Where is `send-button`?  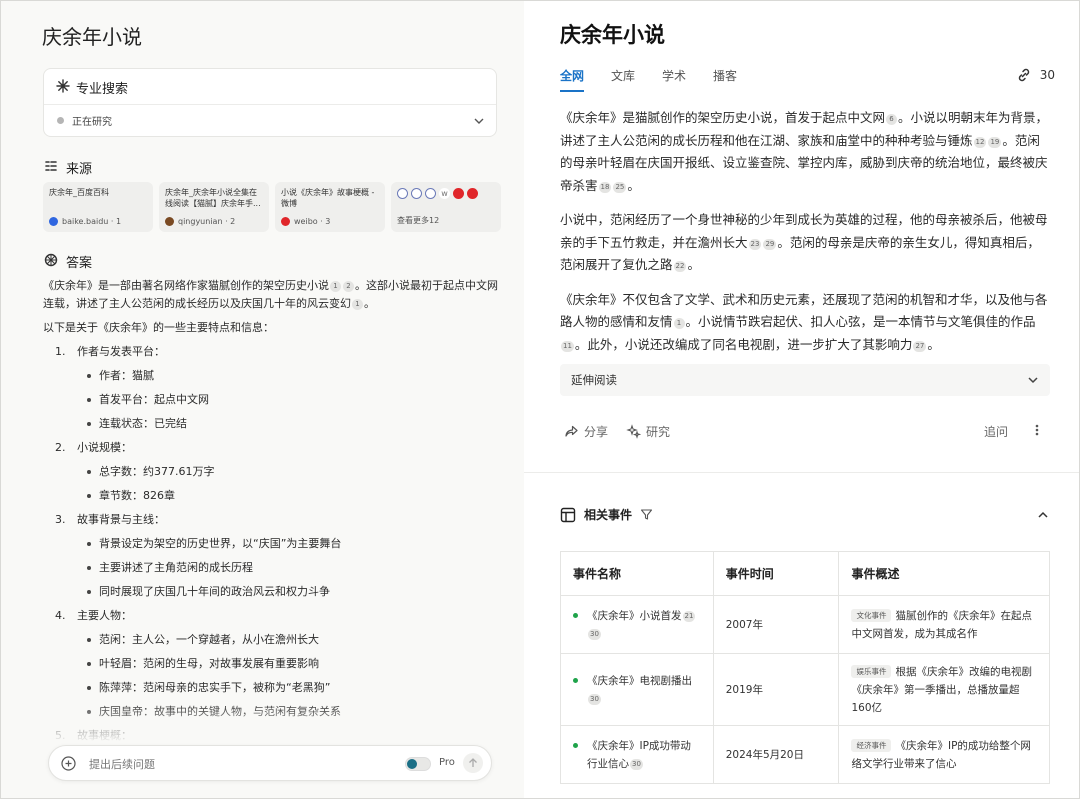 send-button is located at coordinates (473, 763).